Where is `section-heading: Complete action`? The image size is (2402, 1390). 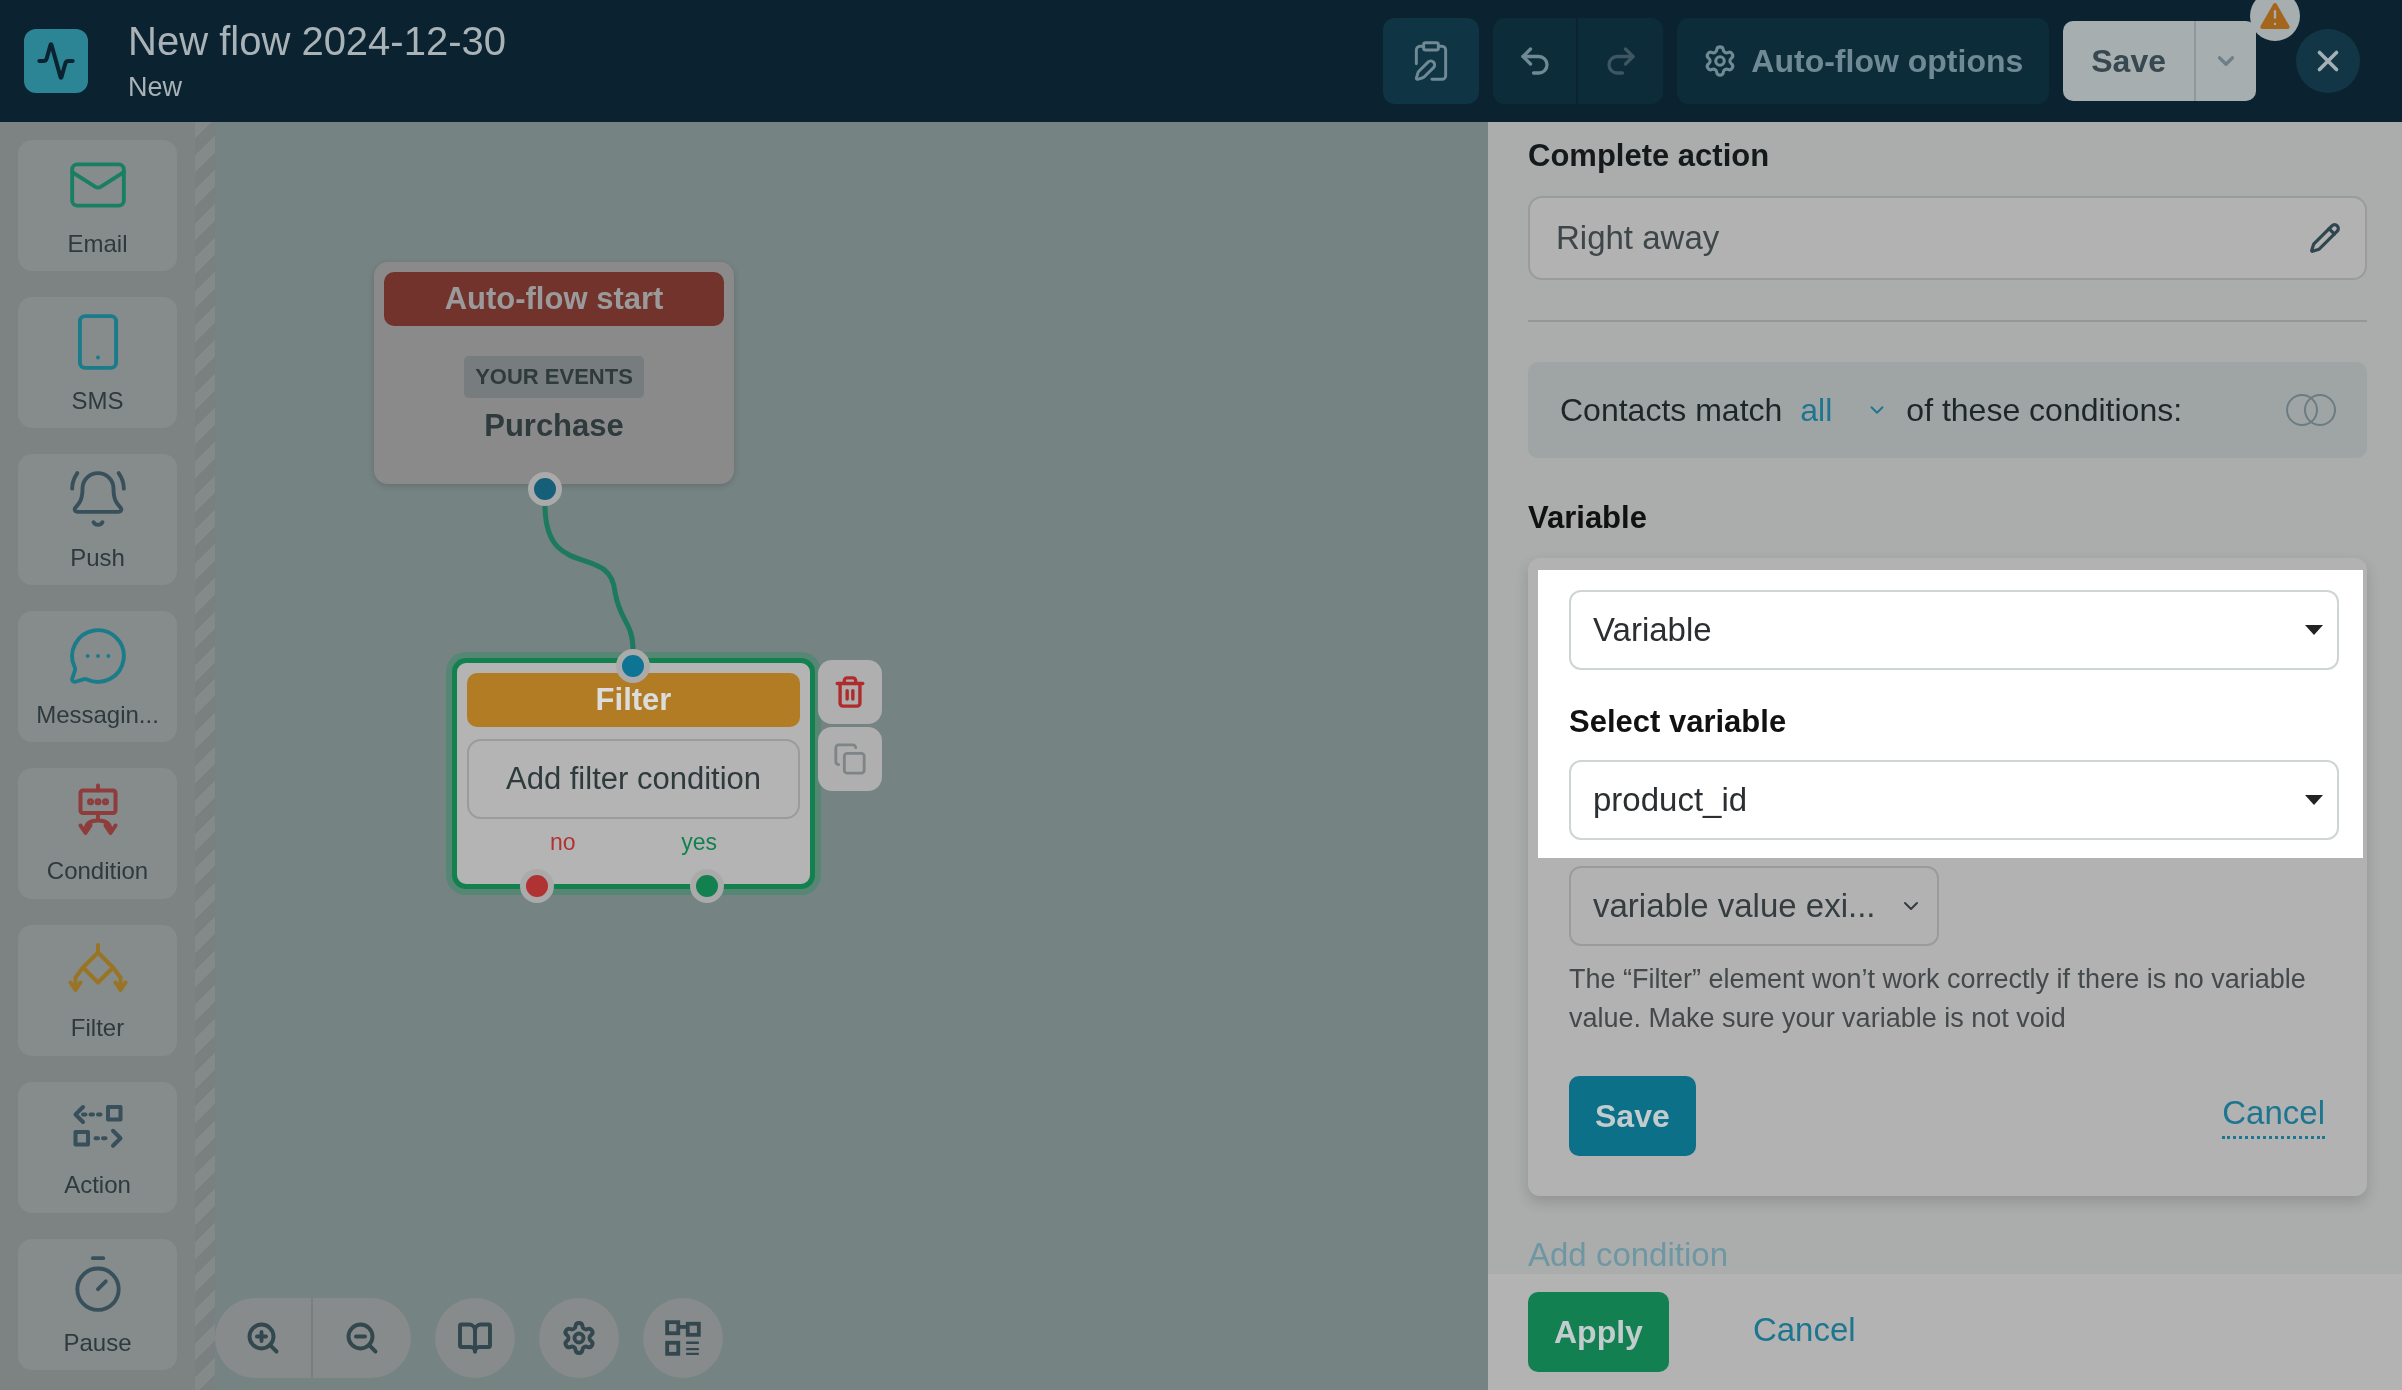 section-heading: Complete action is located at coordinates (1649, 156).